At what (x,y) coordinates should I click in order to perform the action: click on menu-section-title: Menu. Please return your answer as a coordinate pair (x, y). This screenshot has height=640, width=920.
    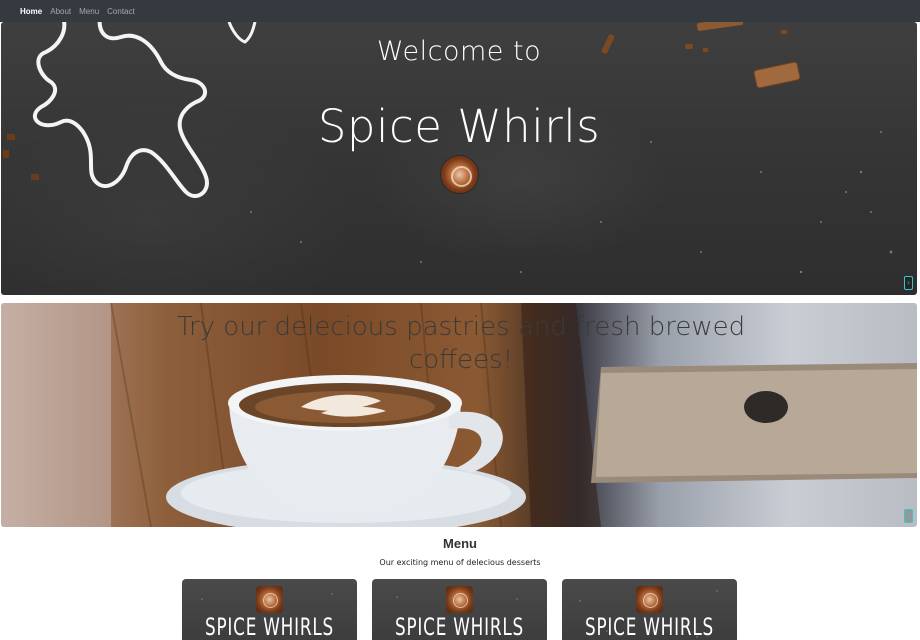
    Looking at the image, I should click on (460, 543).